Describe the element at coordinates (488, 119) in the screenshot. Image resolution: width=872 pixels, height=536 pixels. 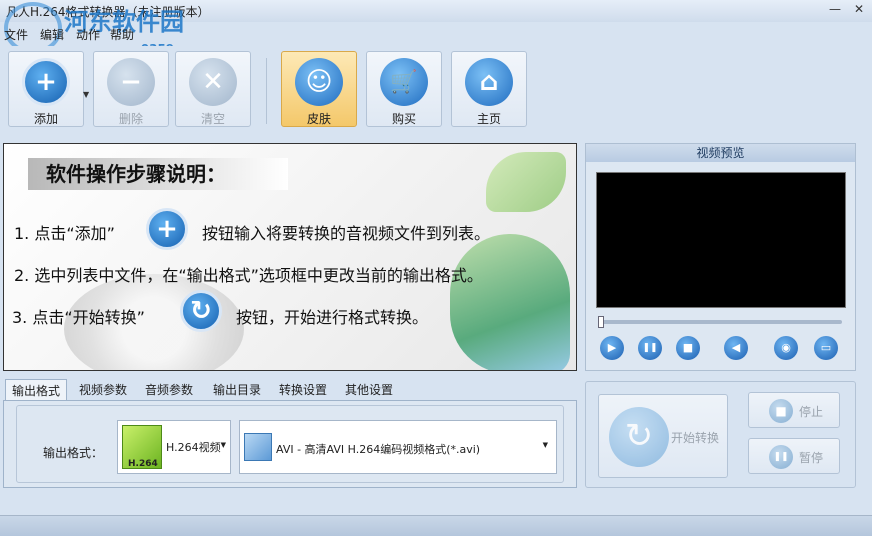
I see `home-label: 主页` at that location.